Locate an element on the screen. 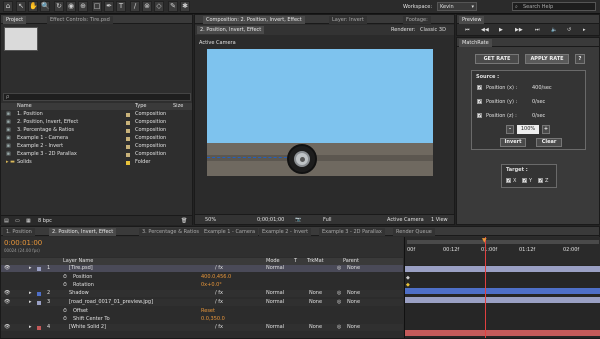  project-item: ▣ 1. Position Composition is located at coordinates (96, 114).